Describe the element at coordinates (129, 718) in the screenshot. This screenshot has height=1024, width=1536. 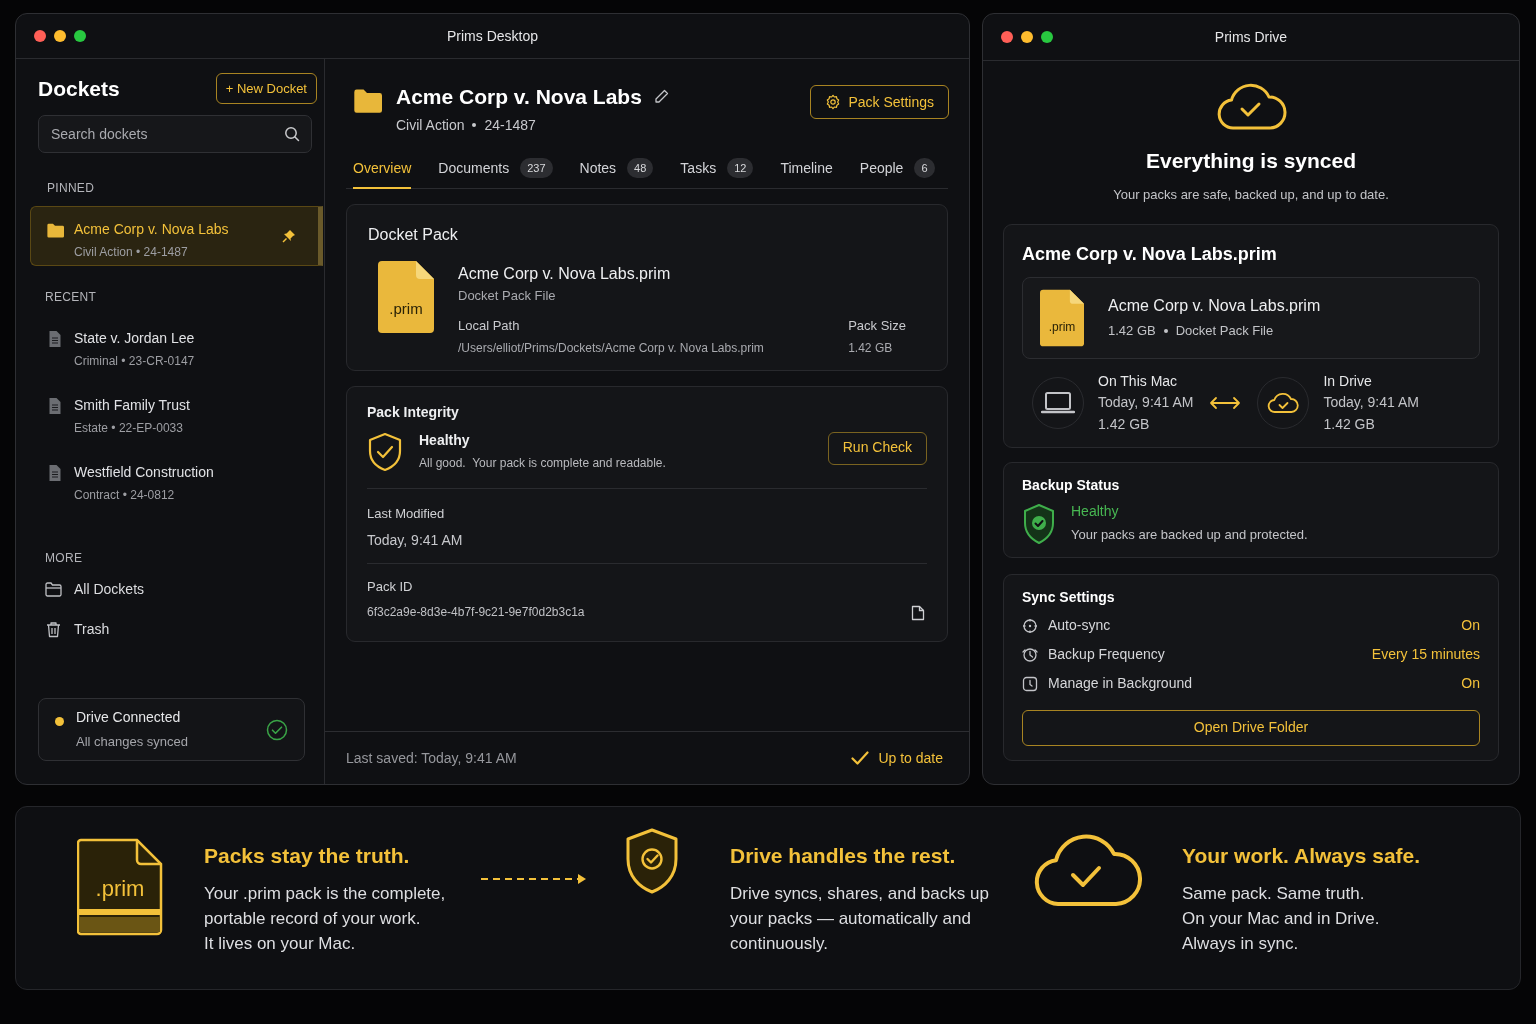
I see `drive-status-title: Drive Connected` at that location.